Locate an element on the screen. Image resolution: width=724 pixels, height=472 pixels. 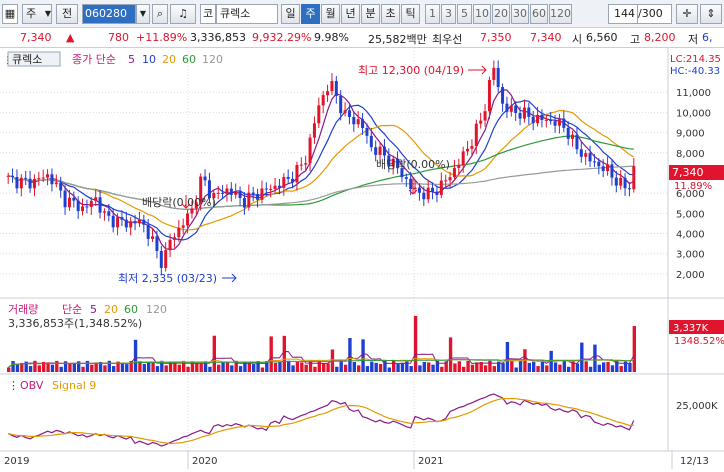
minute-tab-30: 30 is located at coordinates (520, 14).